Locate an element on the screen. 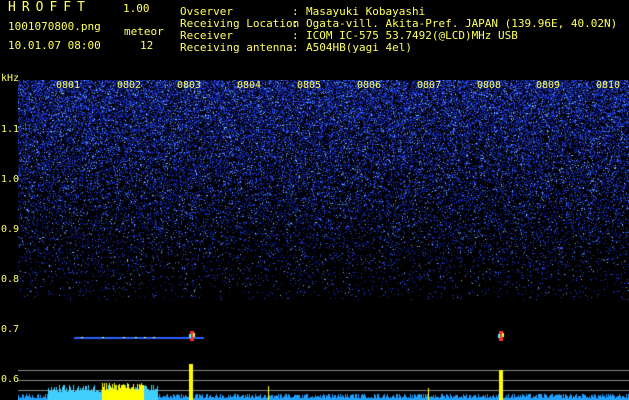  freq-tick: 0.7 is located at coordinates (10, 329).